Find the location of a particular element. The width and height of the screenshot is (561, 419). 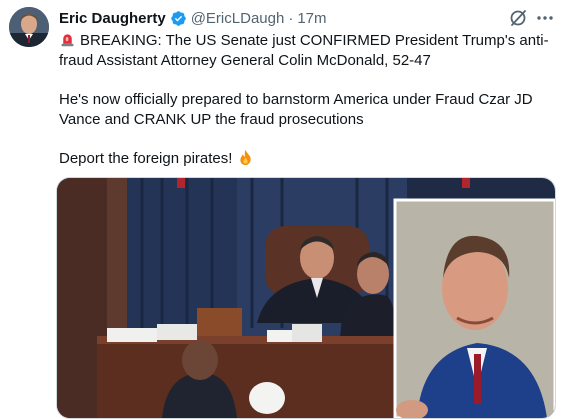

fire-emoji is located at coordinates (245, 157).